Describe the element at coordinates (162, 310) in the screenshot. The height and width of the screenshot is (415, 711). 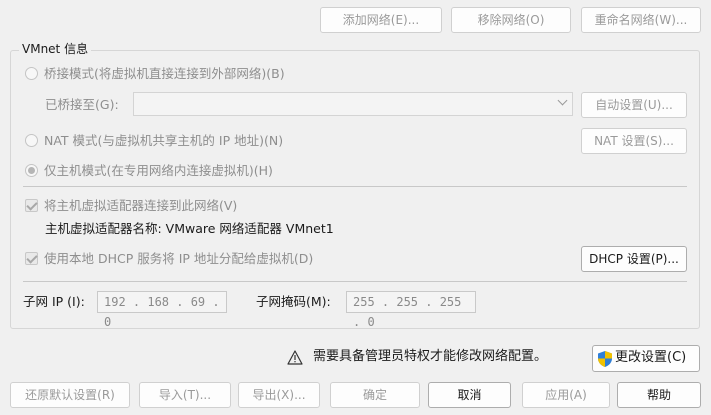
I see `subnet-ip-field: 192 . 168 . 69 . 0` at that location.